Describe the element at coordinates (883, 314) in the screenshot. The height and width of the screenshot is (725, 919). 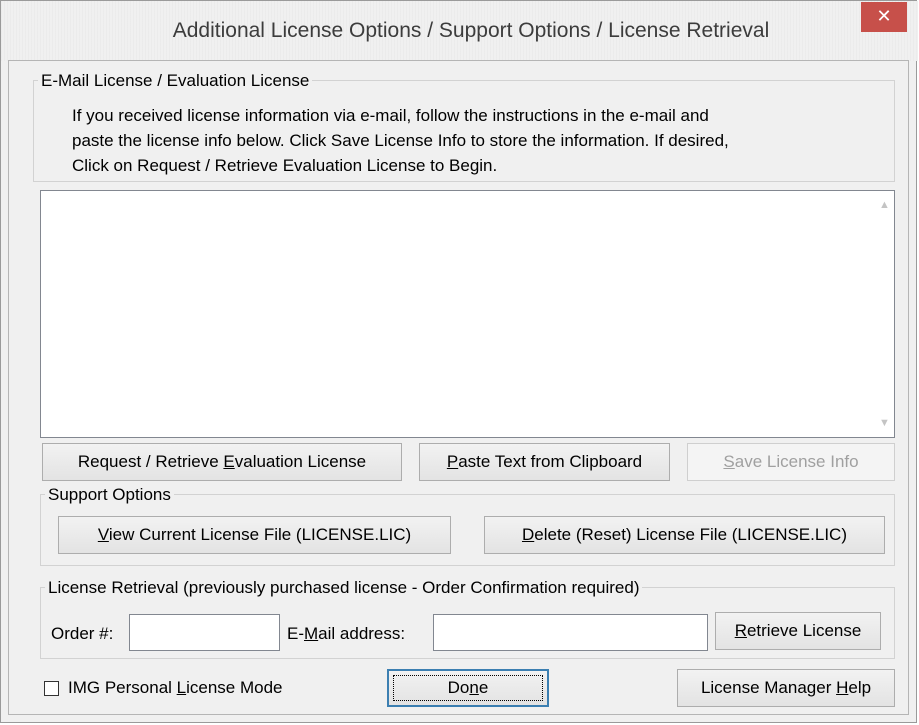
I see `license-text-scrollbar: ▲ ▼` at that location.